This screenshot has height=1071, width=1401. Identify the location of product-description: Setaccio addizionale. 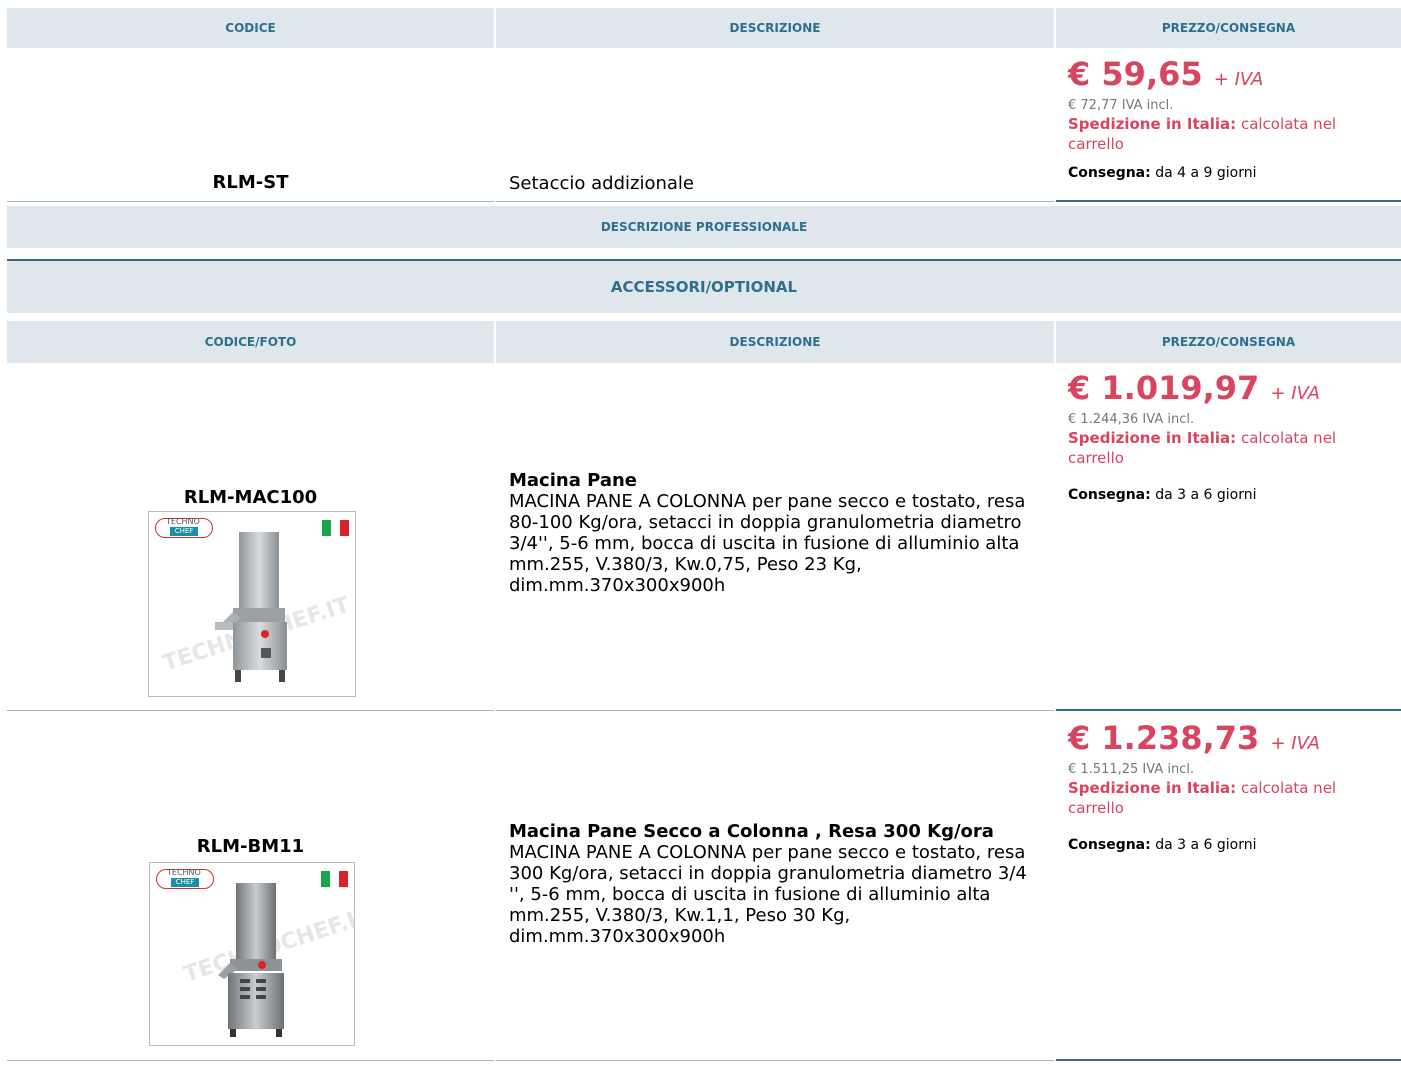
(601, 183).